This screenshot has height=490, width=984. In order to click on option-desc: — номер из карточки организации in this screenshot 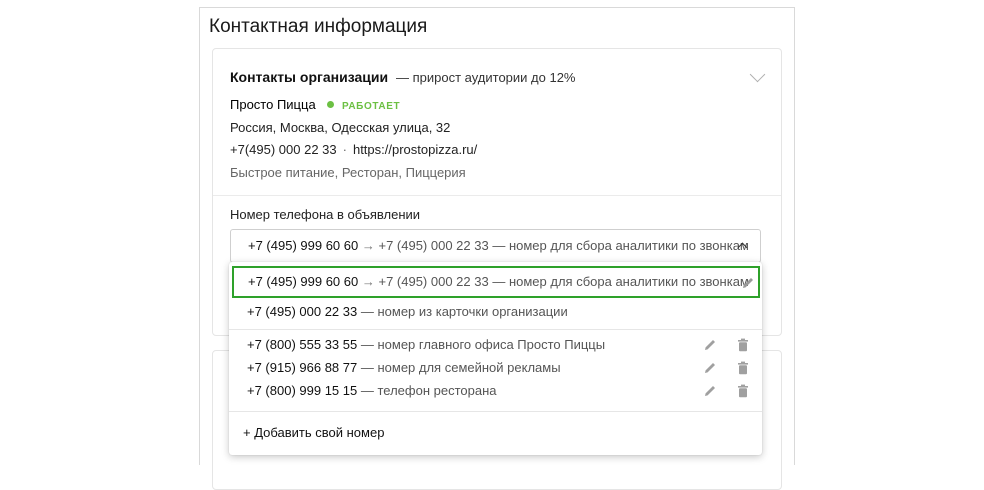, I will do `click(464, 311)`.